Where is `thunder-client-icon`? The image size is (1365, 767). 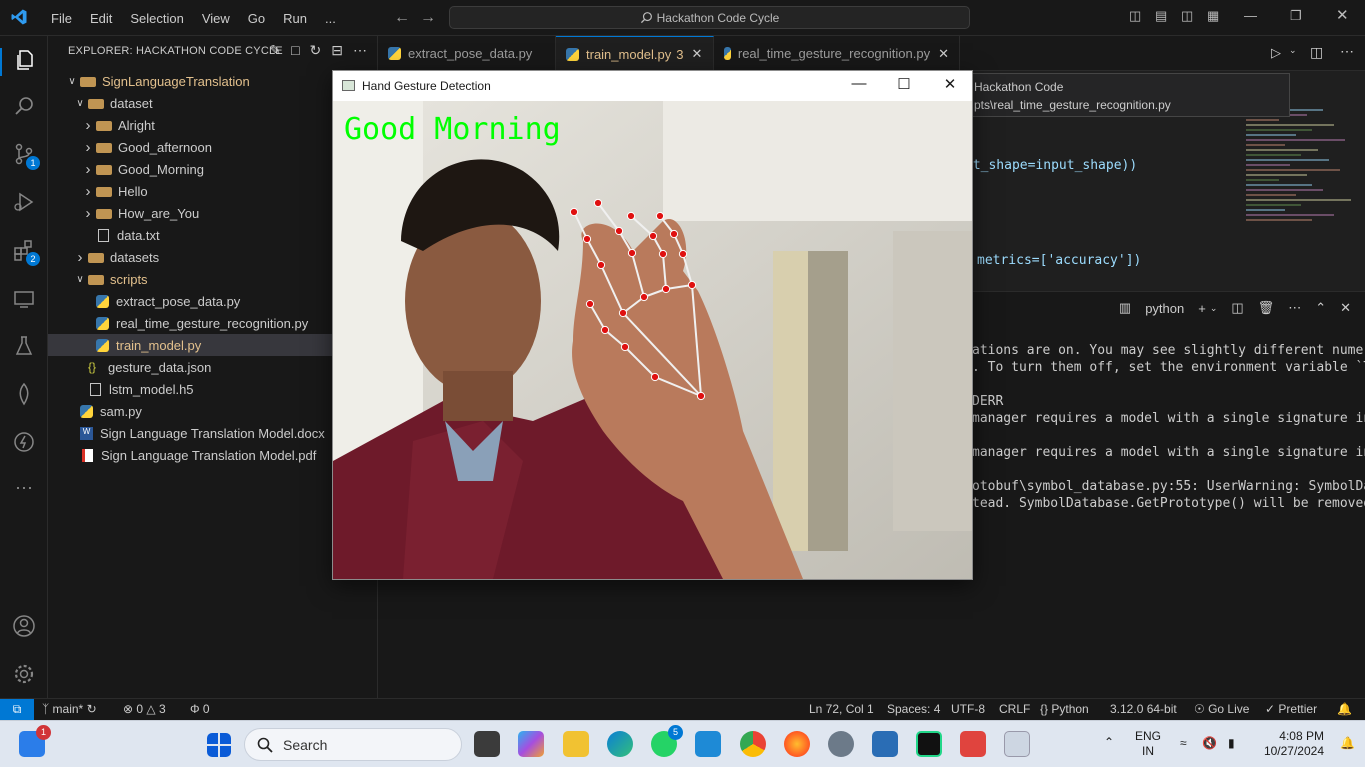
thunder-client-icon is located at coordinates (24, 442).